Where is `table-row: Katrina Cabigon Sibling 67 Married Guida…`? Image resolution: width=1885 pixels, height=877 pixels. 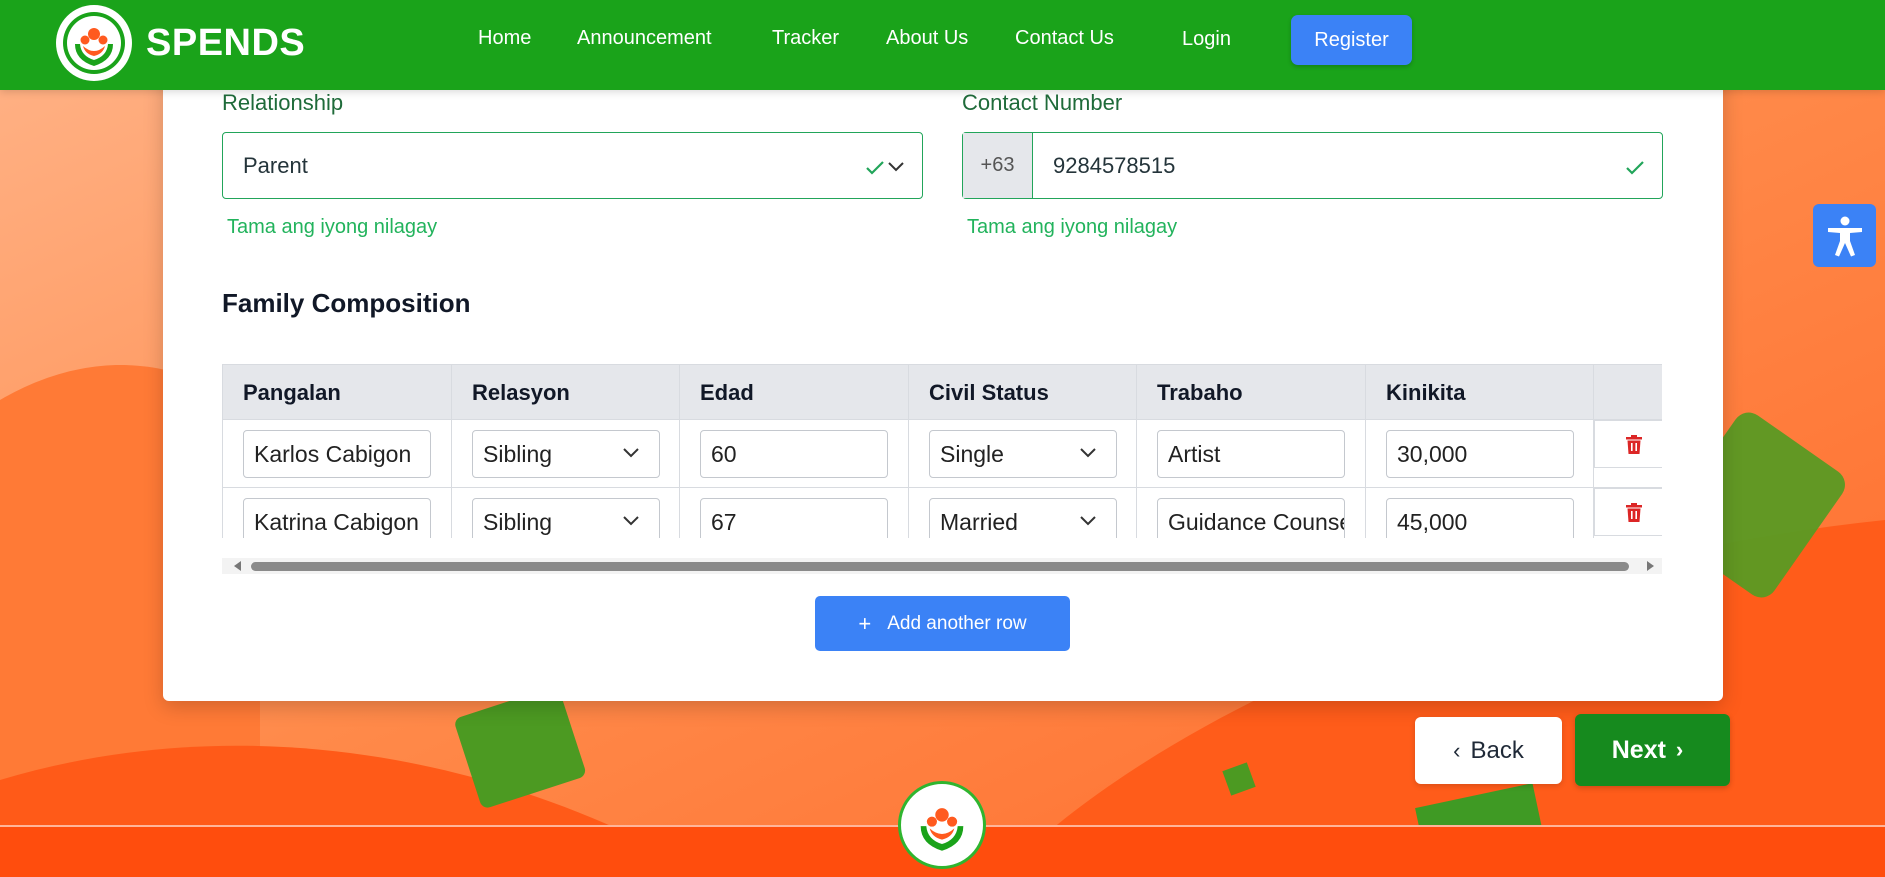
table-row: Katrina Cabigon Sibling 67 Married Guida… is located at coordinates (942, 513).